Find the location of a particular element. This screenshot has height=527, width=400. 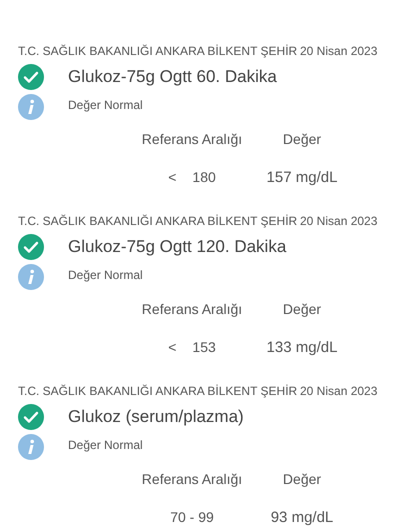

reference-range: 153 is located at coordinates (204, 347).